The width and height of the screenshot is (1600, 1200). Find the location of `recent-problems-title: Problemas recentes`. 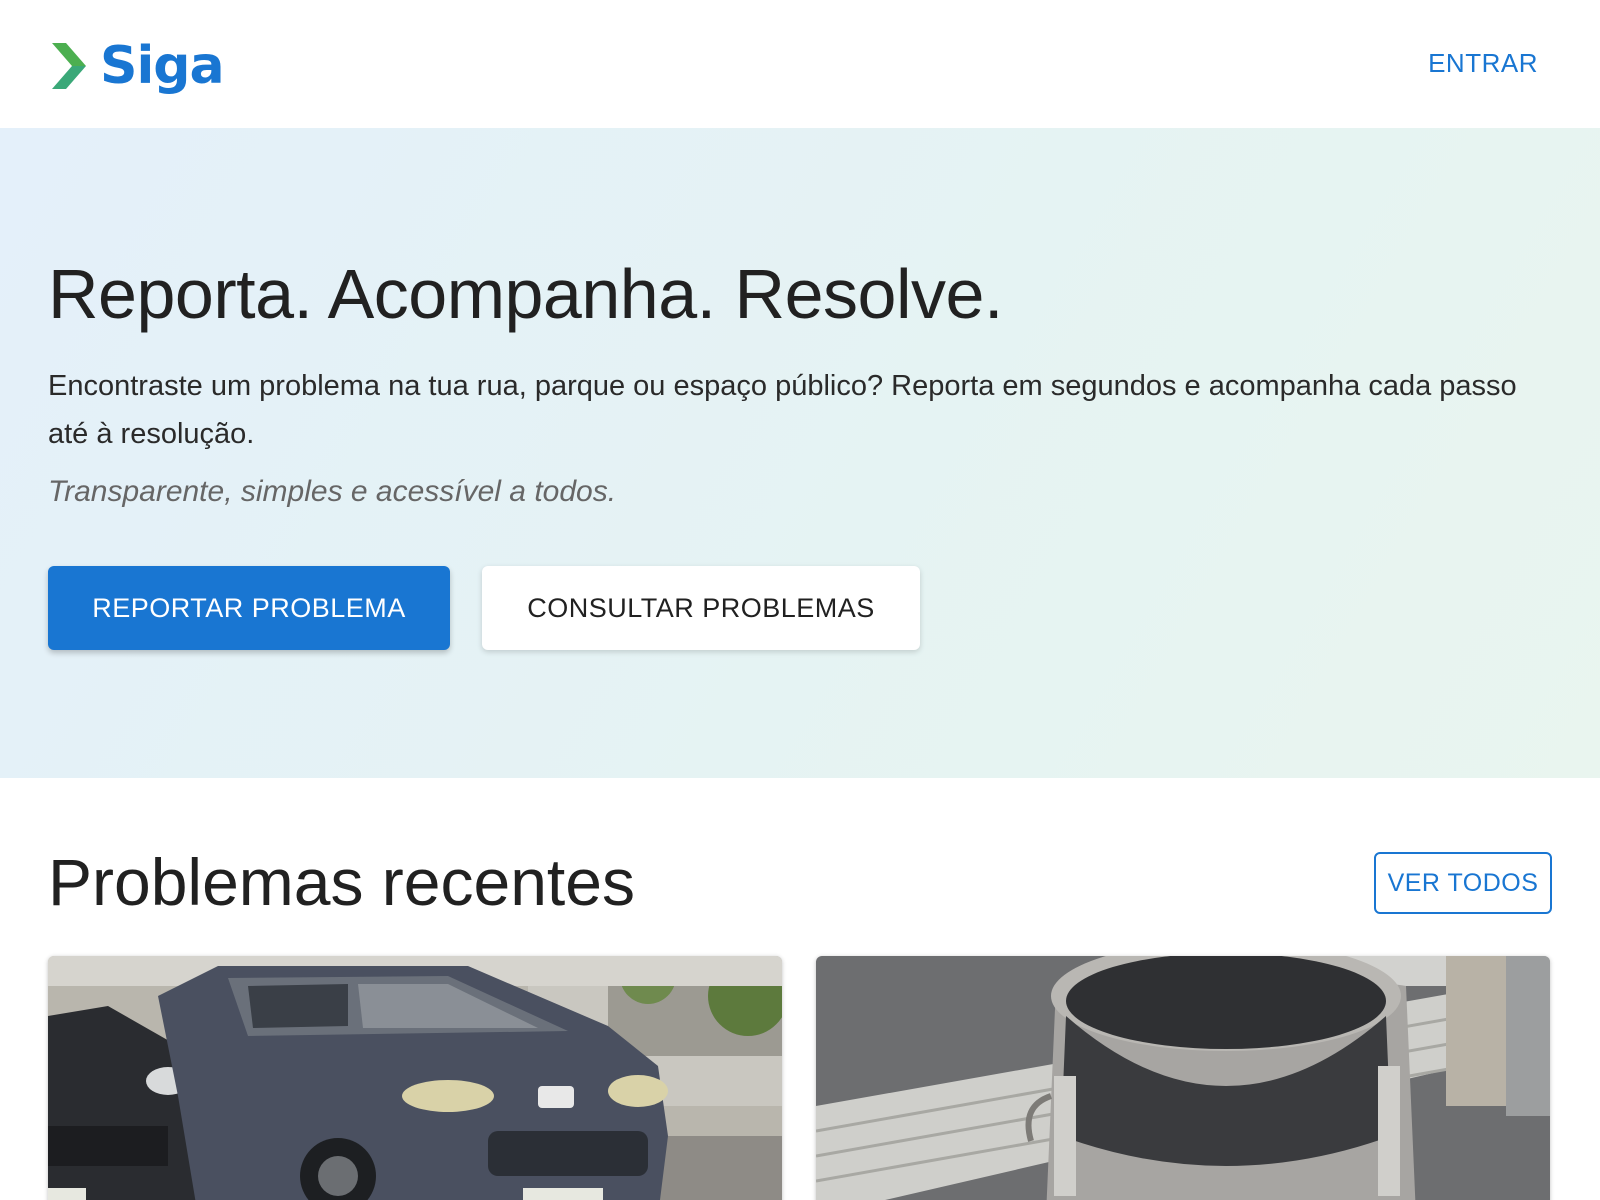

recent-problems-title: Problemas recentes is located at coordinates (341, 882).